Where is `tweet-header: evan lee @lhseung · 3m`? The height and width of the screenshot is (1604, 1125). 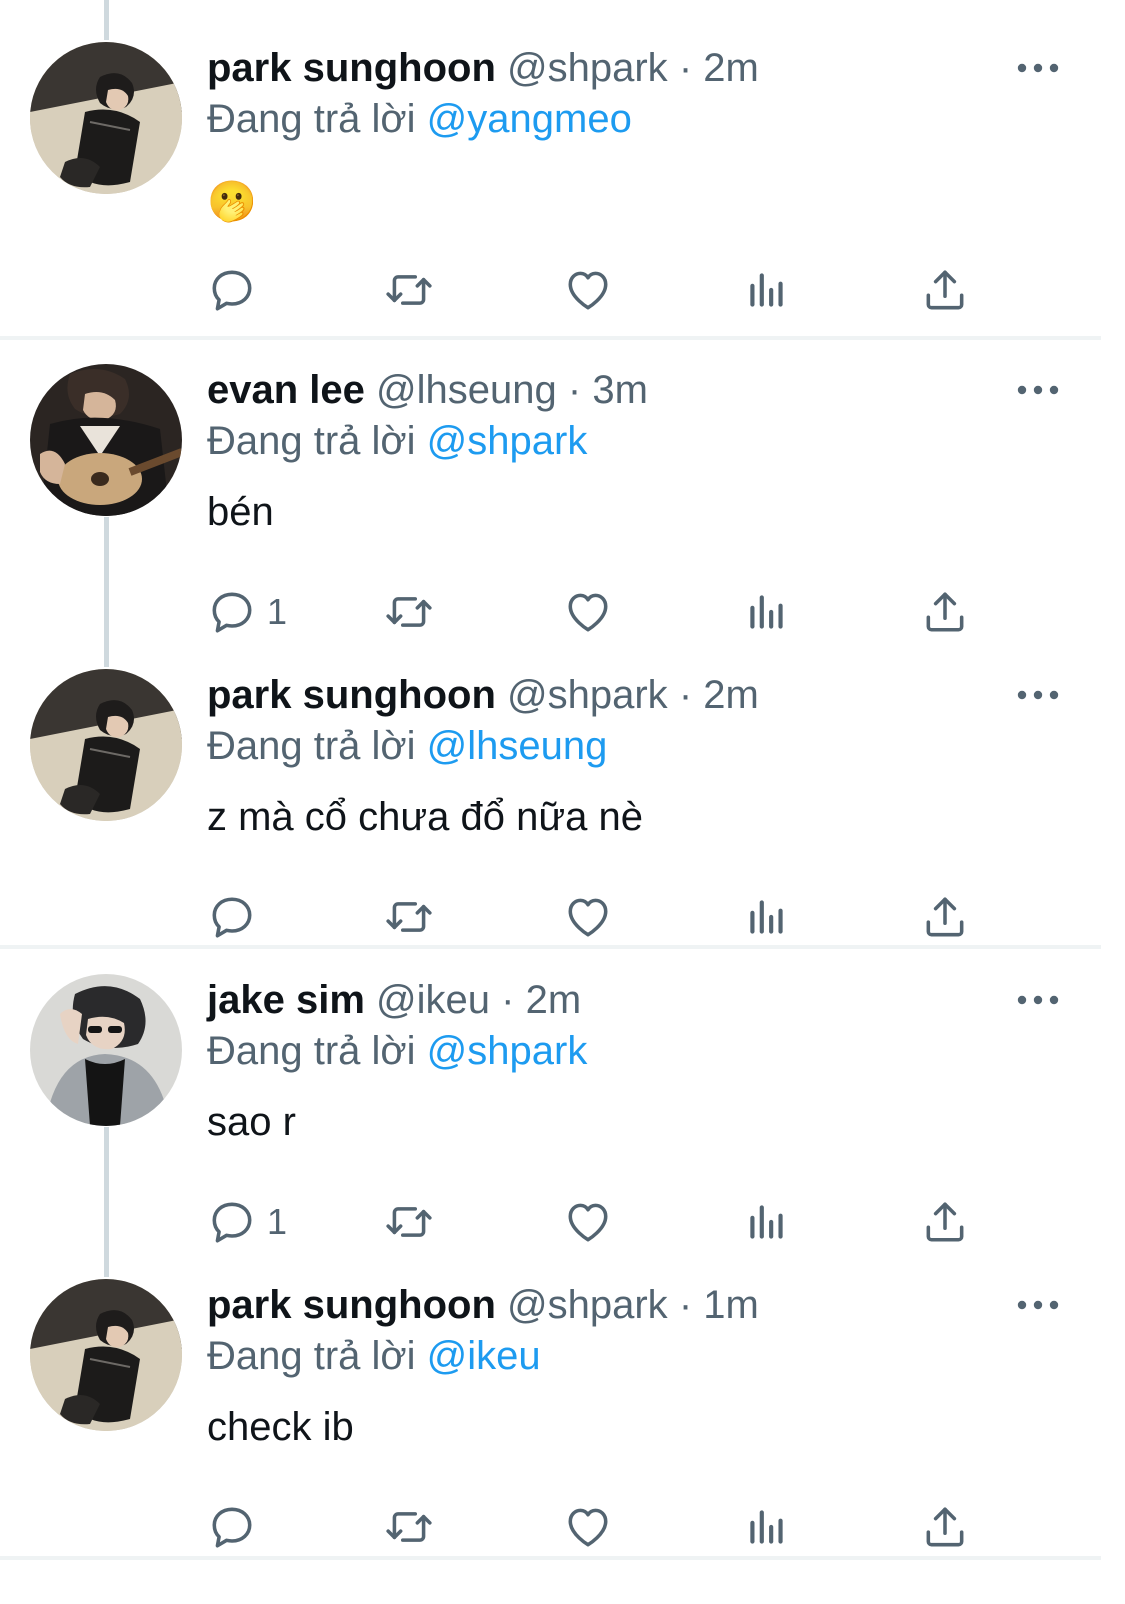 tweet-header: evan lee @lhseung · 3m is located at coordinates (427, 390).